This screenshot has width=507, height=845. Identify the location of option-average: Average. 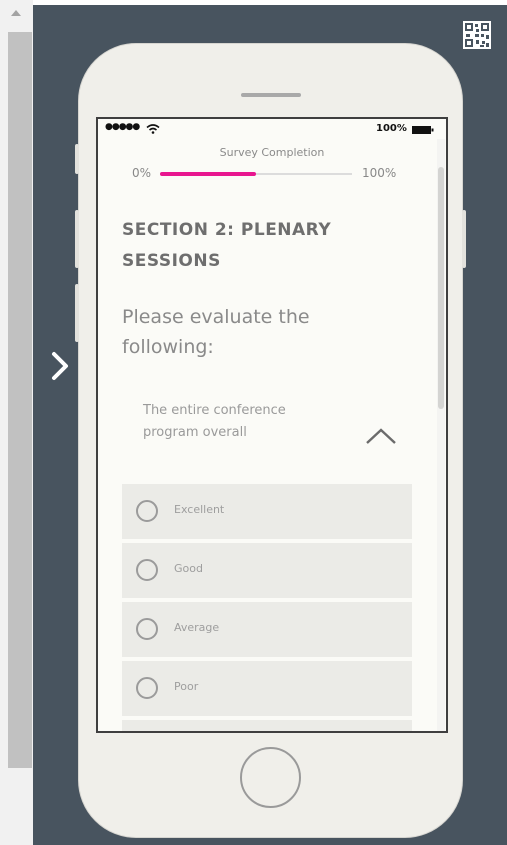
(267, 629).